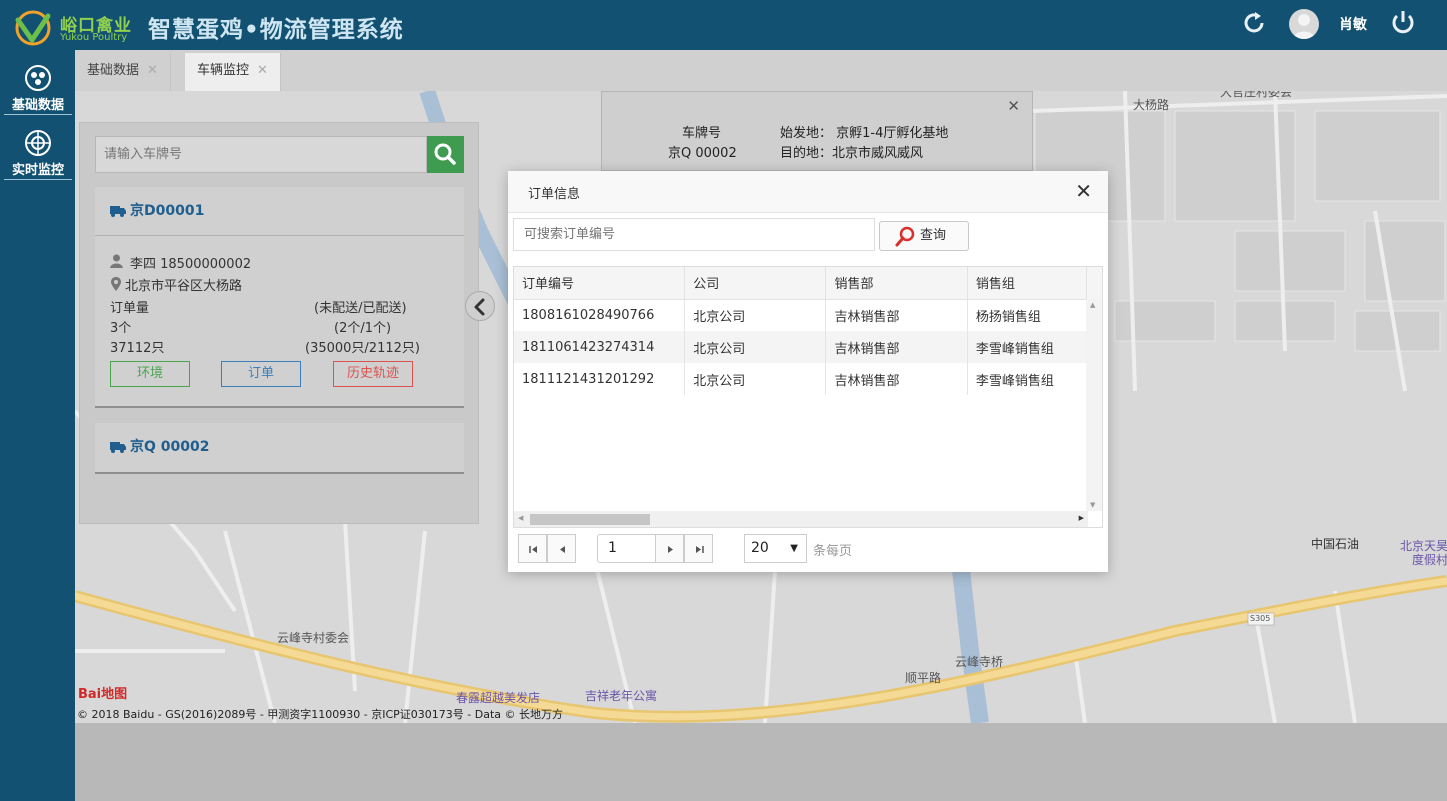  I want to click on avatar, so click(1304, 24).